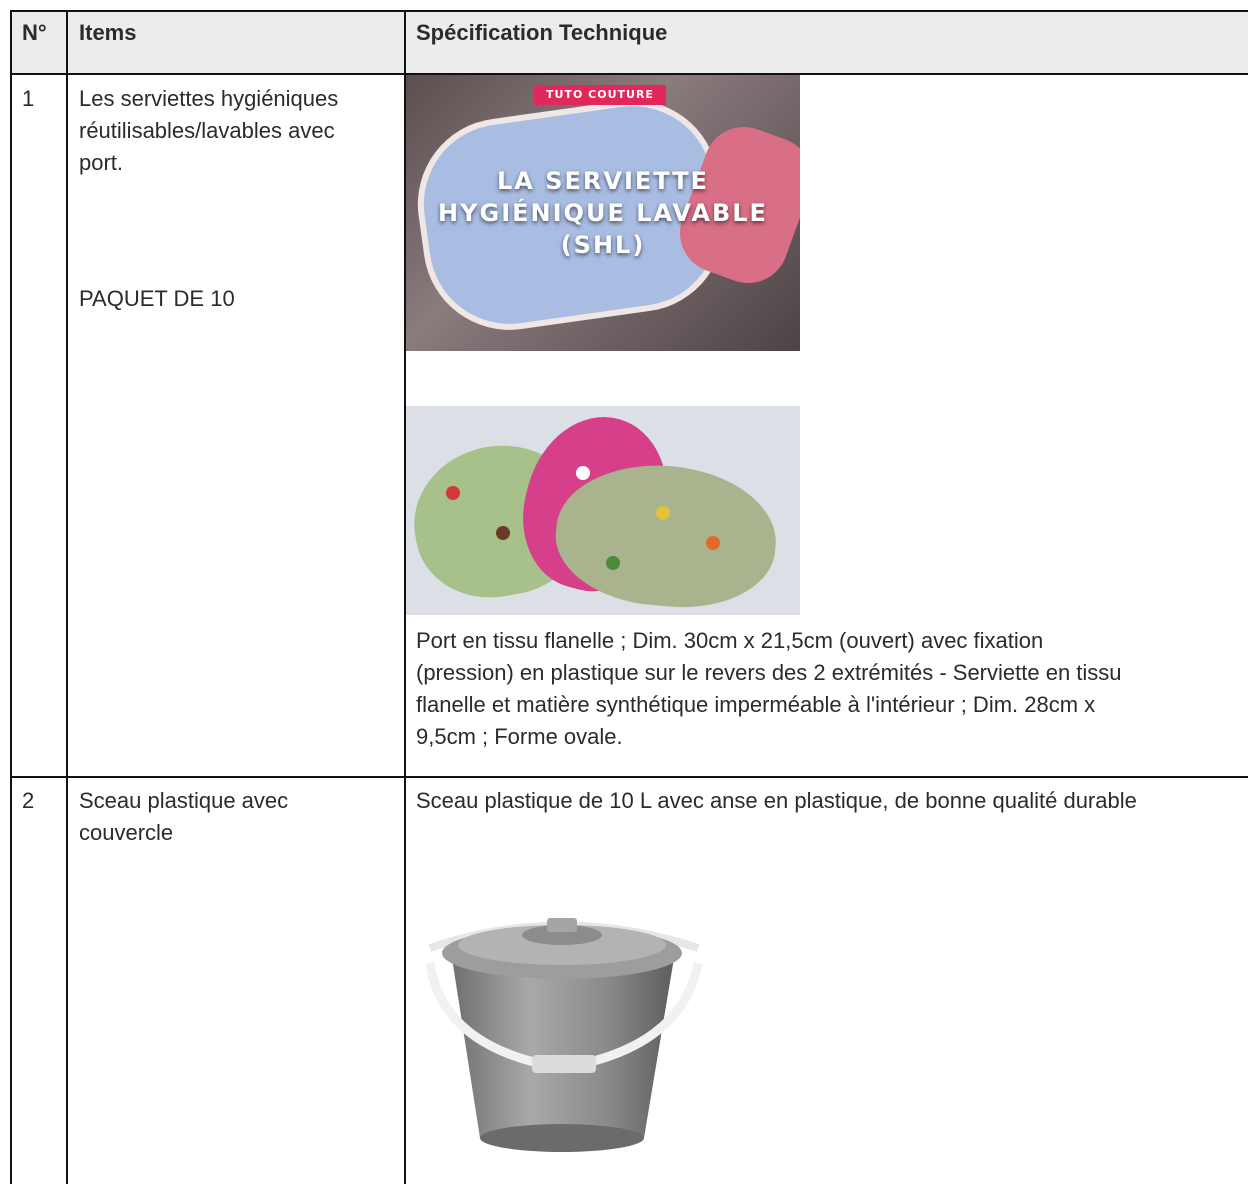  What do you see at coordinates (126, 832) in the screenshot?
I see `item-line: couvercle` at bounding box center [126, 832].